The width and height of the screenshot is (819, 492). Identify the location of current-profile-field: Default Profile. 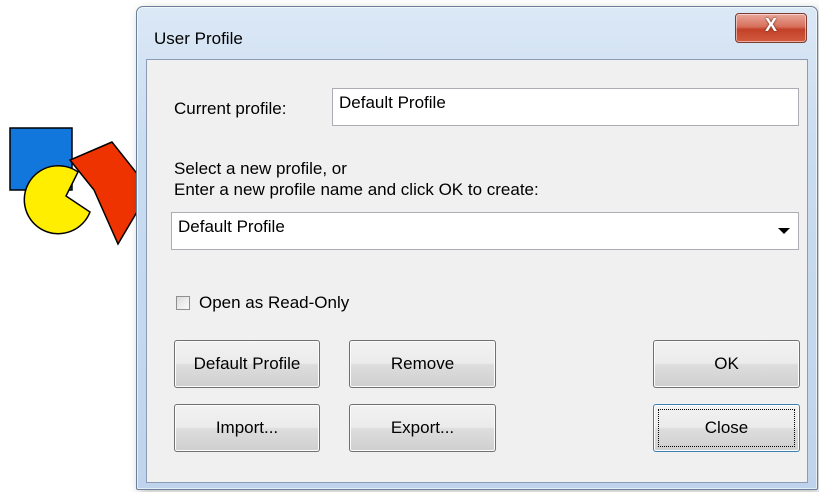
(565, 107).